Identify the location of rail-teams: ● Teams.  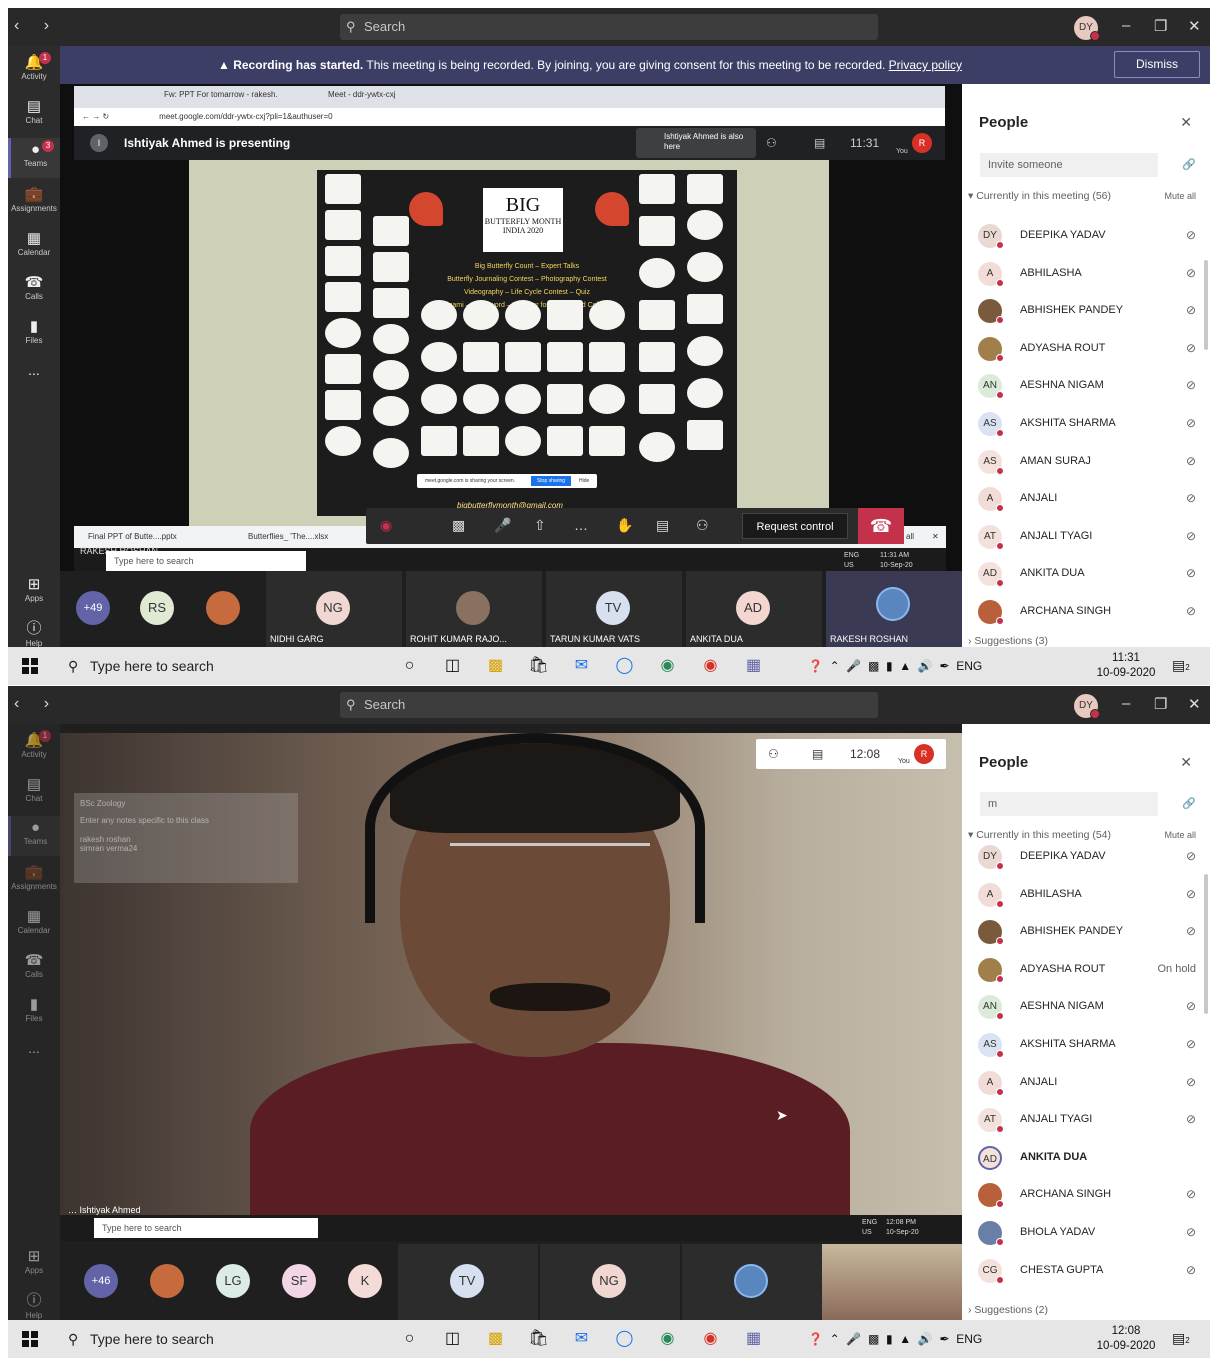
(34, 836).